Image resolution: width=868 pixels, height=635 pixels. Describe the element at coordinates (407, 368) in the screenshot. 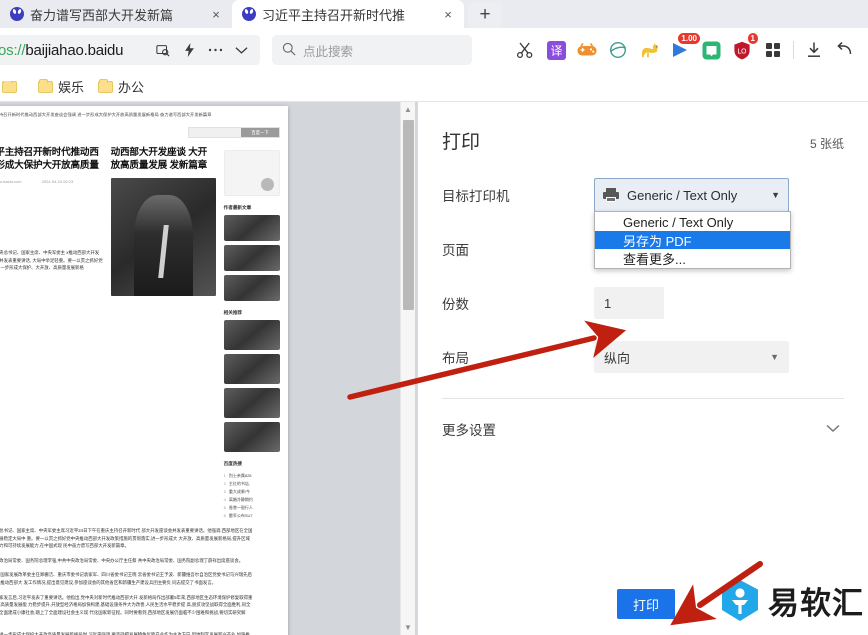

I see `preview-scrollbar: ▲ ▼` at that location.